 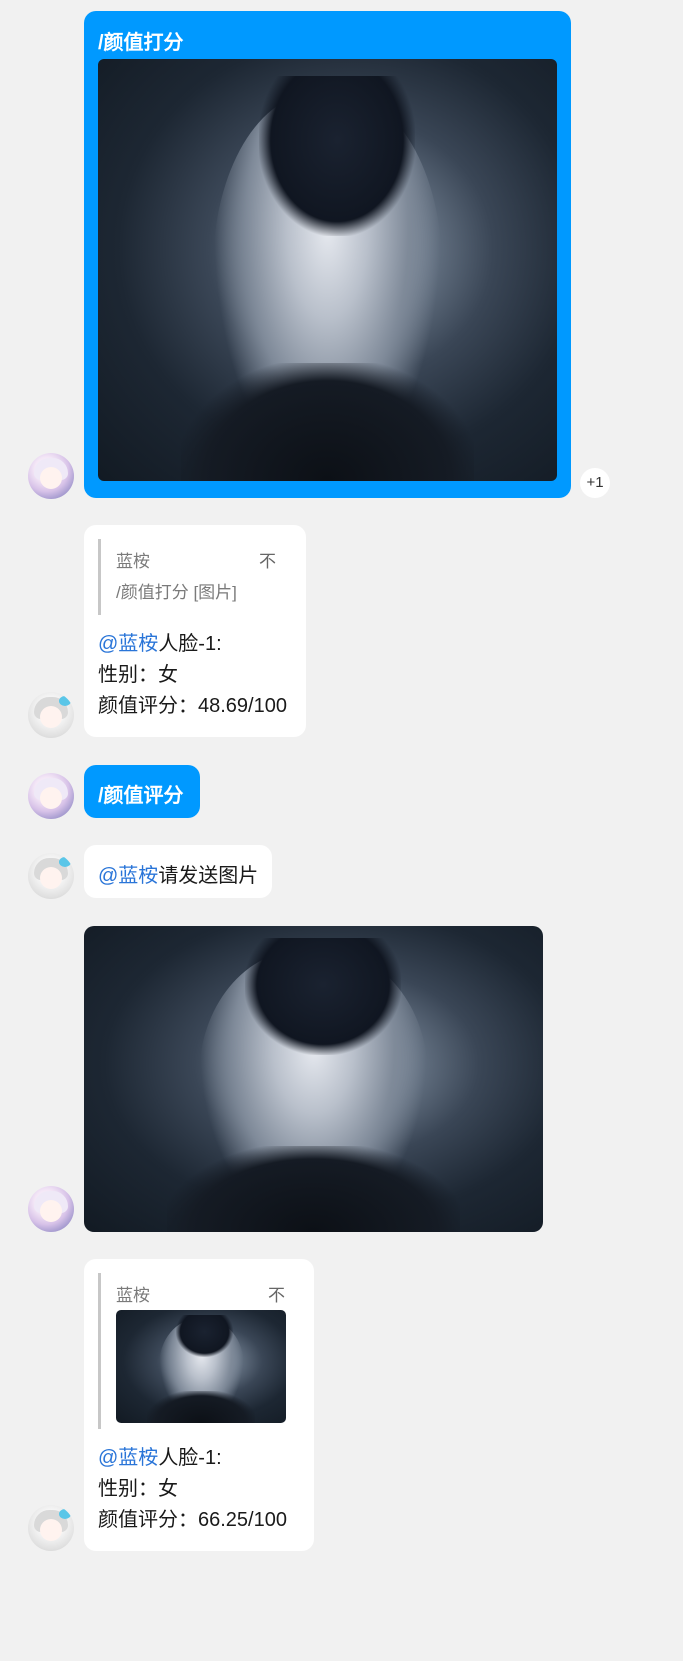 I want to click on reply-body: @蓝桉人脸-1: 性别：女 颜值评分：66.25/100, so click(x=192, y=1489).